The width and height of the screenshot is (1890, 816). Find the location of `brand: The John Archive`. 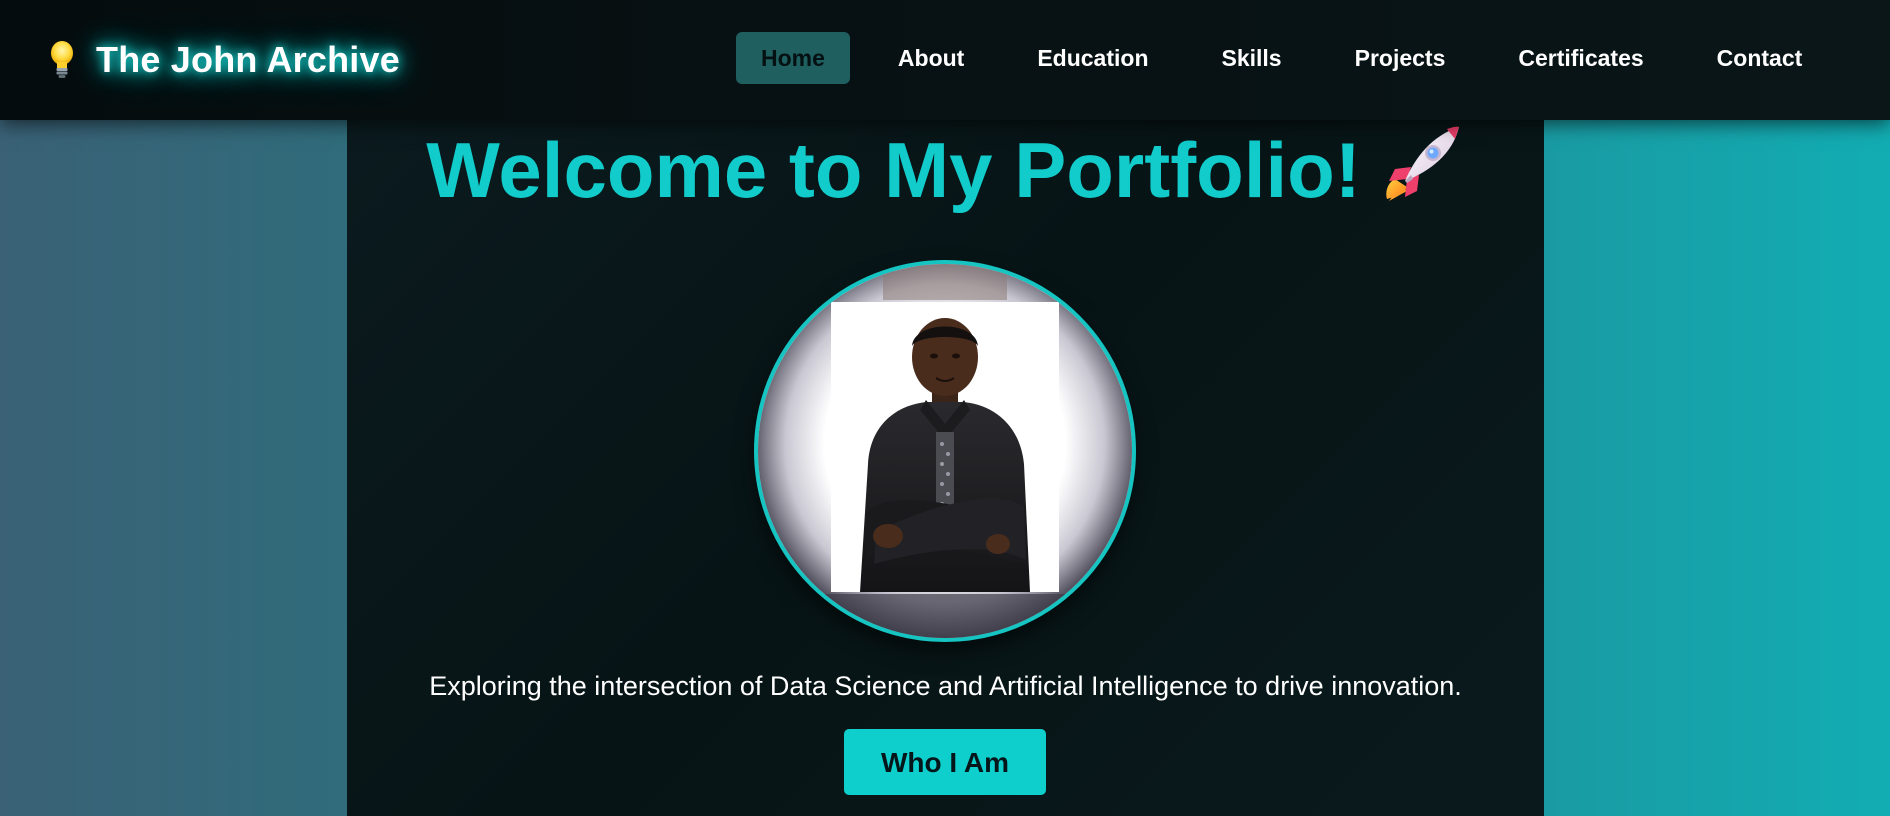

brand: The John Archive is located at coordinates (225, 60).